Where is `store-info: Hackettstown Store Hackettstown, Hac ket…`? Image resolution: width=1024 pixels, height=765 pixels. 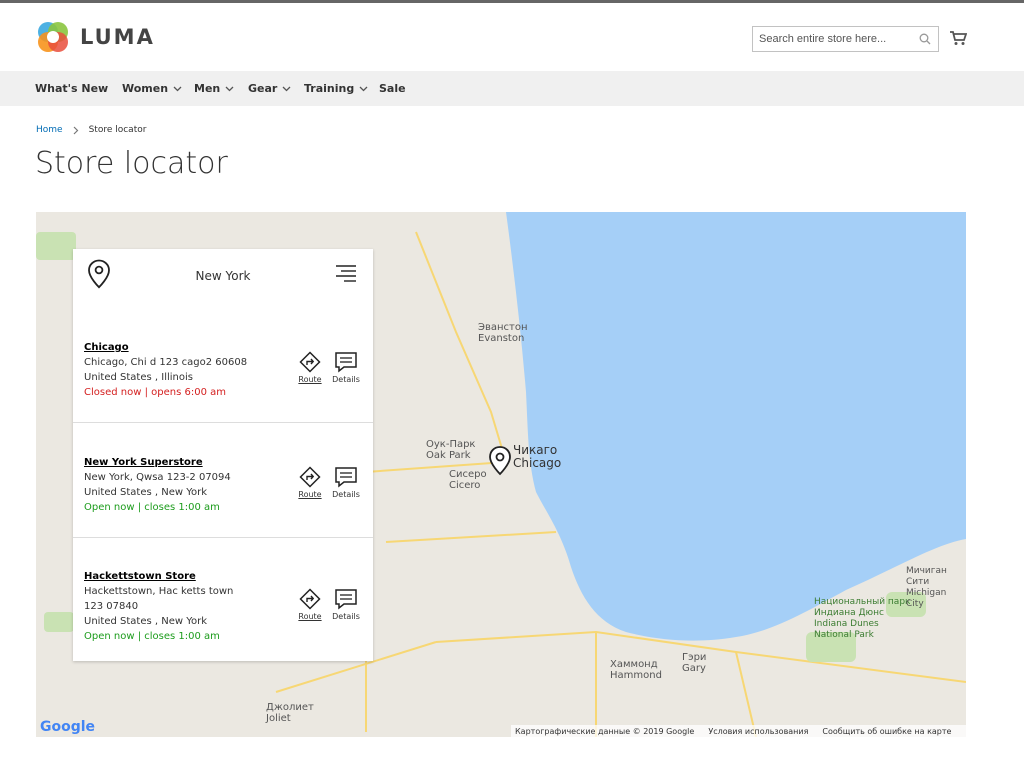
store-info: Hackettstown Store Hackettstown, Hac ket… is located at coordinates (158, 606).